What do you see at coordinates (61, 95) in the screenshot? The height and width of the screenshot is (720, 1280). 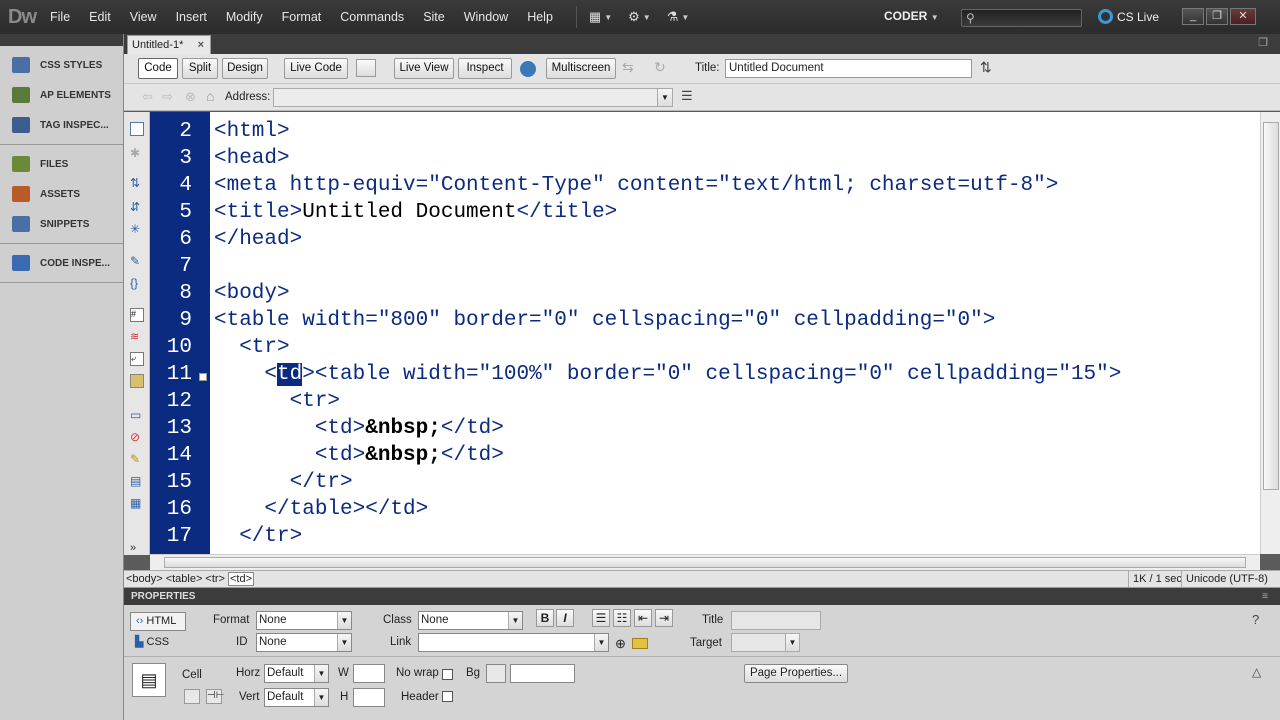 I see `panel-ap-elements: AP ELEMENTS` at bounding box center [61, 95].